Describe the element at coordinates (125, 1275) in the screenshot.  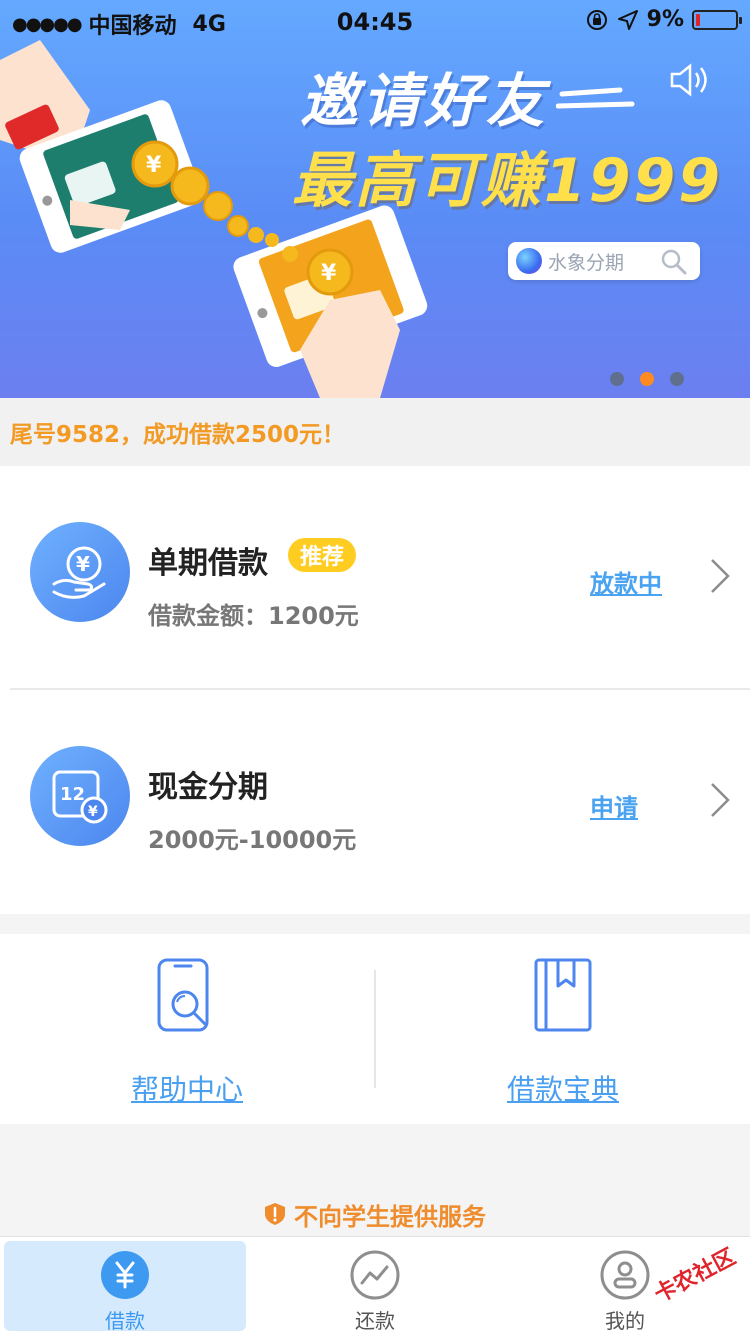
I see `yuan-icon` at that location.